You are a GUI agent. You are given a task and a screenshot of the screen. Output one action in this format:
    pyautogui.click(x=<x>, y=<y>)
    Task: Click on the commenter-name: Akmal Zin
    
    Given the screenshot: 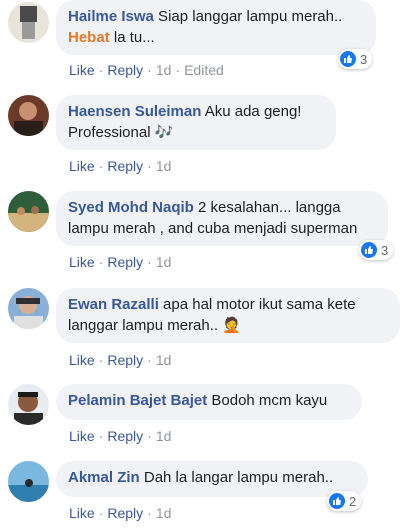 What is the action you would take?
    pyautogui.click(x=104, y=477)
    